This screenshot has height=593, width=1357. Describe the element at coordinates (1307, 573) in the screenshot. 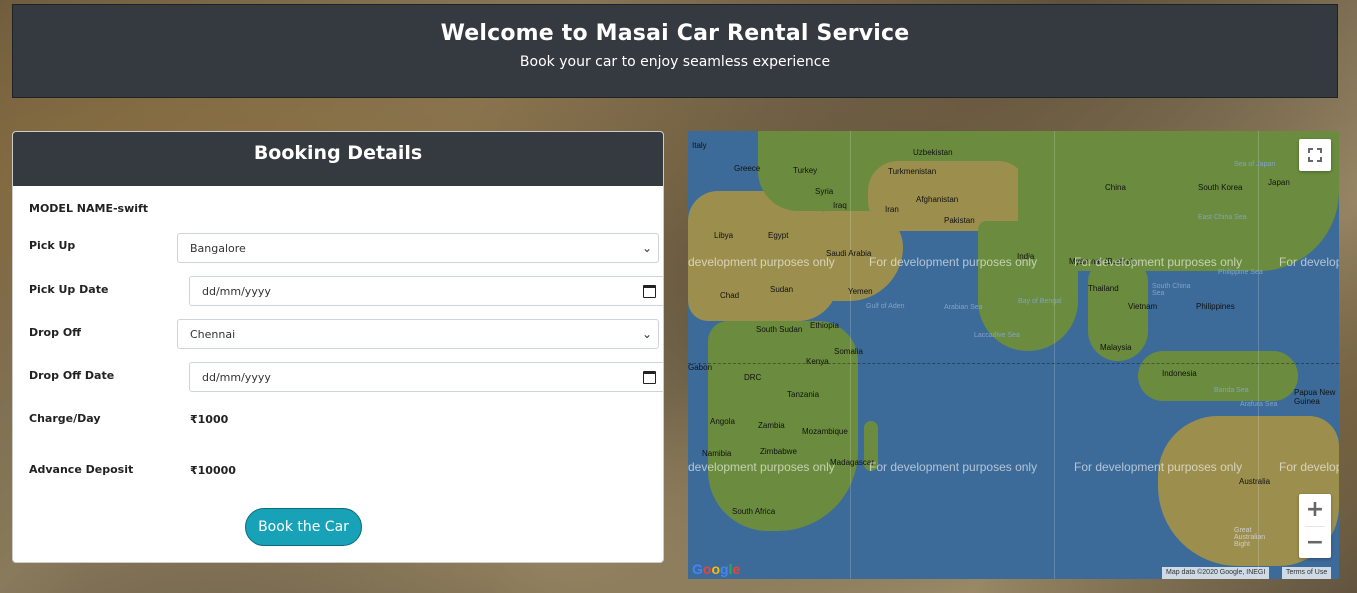

I see `terms-of-use-link: Terms of Use` at that location.